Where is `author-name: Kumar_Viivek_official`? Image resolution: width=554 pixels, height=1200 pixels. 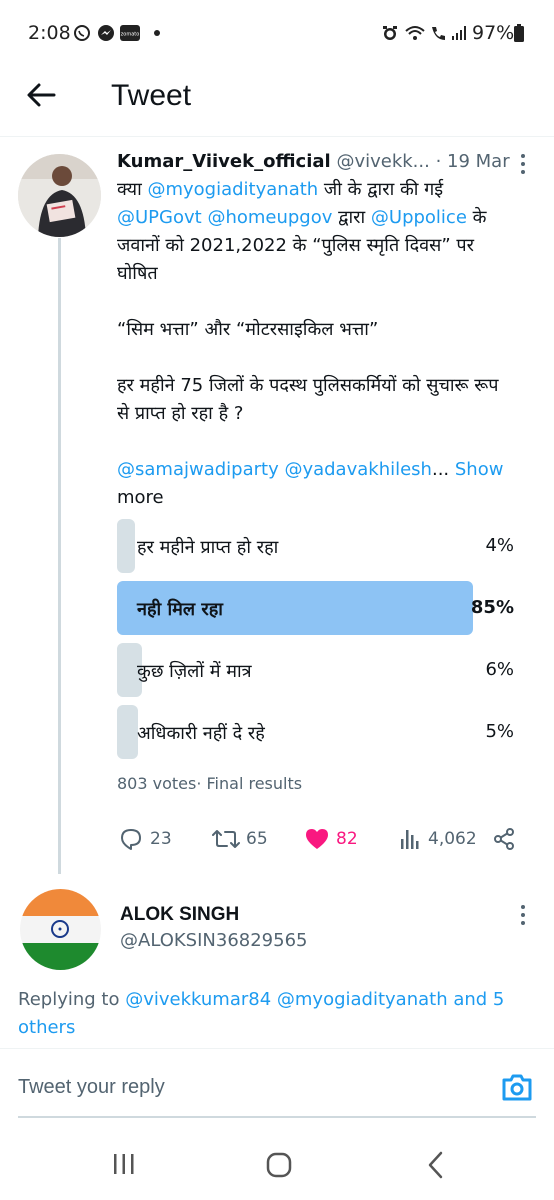 author-name: Kumar_Viivek_official is located at coordinates (224, 161).